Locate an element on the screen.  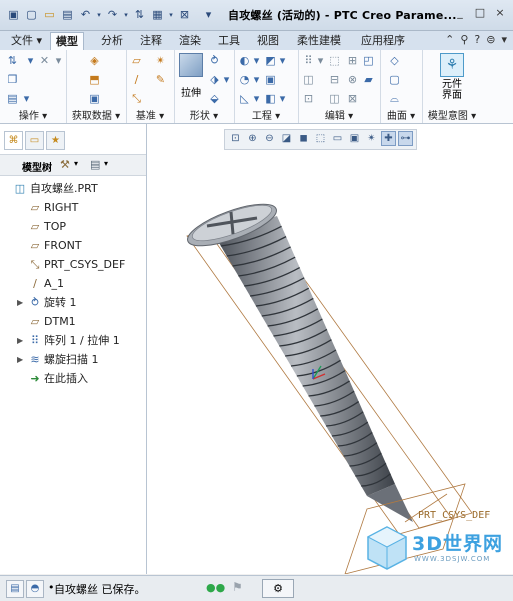
tree-item-csys: ⤡ PRT_CSYS_DEF is located at coordinates (73, 265).